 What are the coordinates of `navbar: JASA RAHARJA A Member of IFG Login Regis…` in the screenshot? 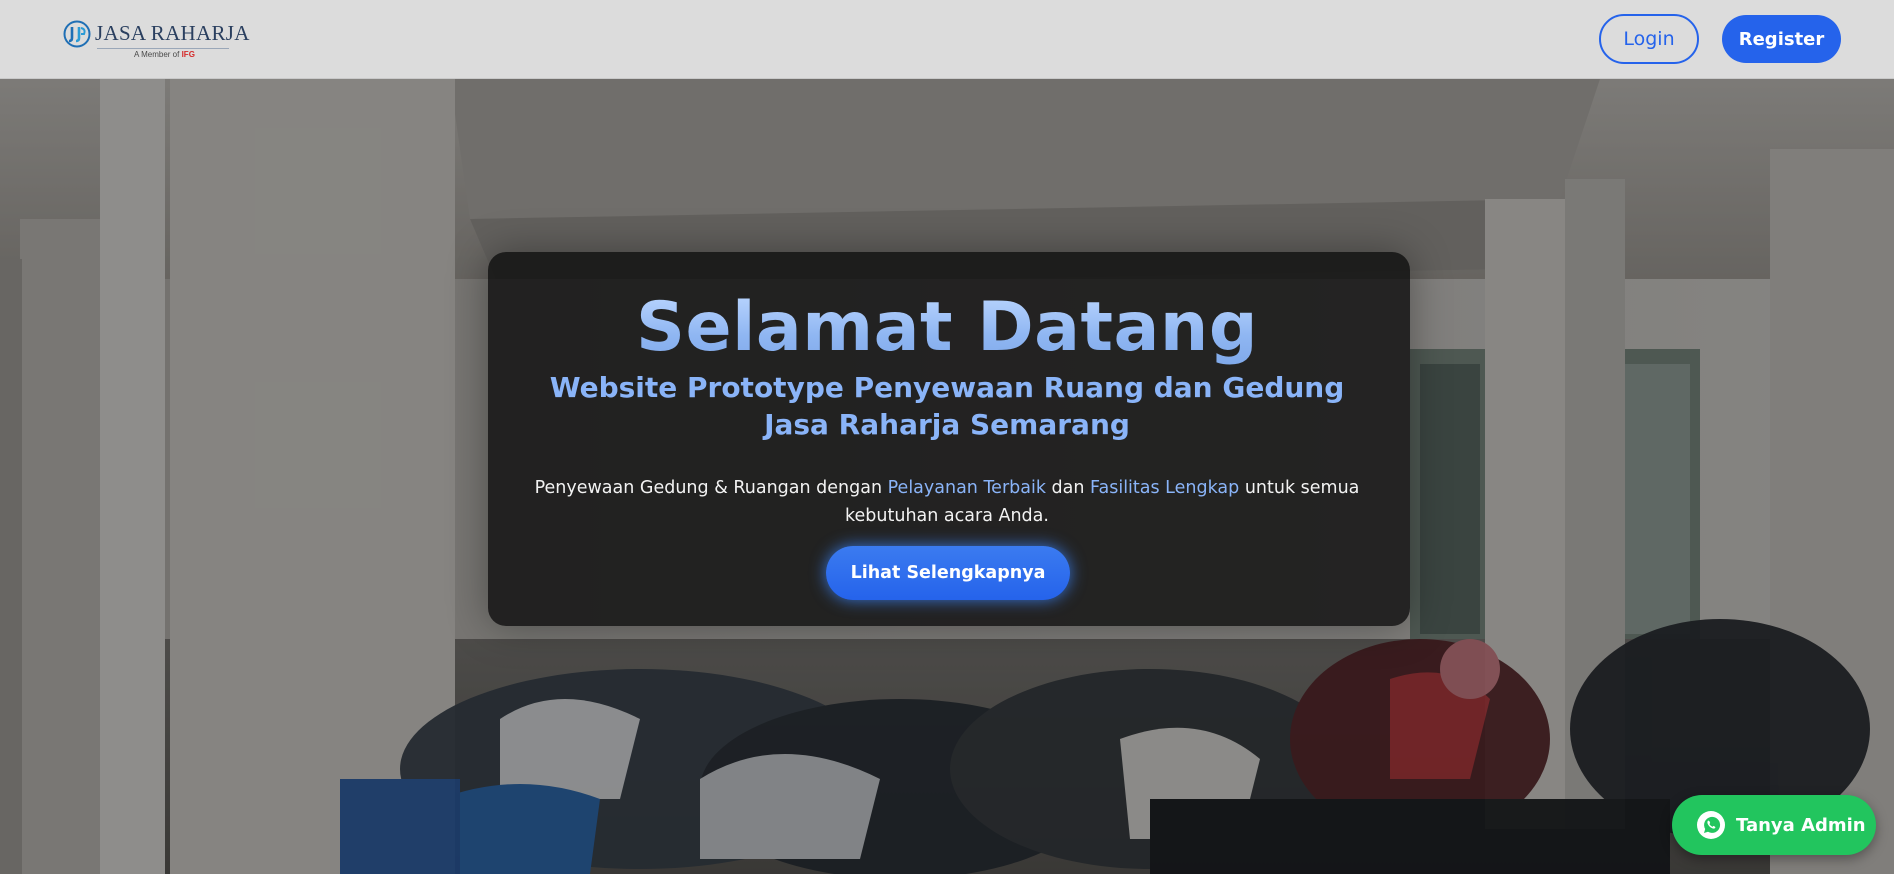 It's located at (947, 39).